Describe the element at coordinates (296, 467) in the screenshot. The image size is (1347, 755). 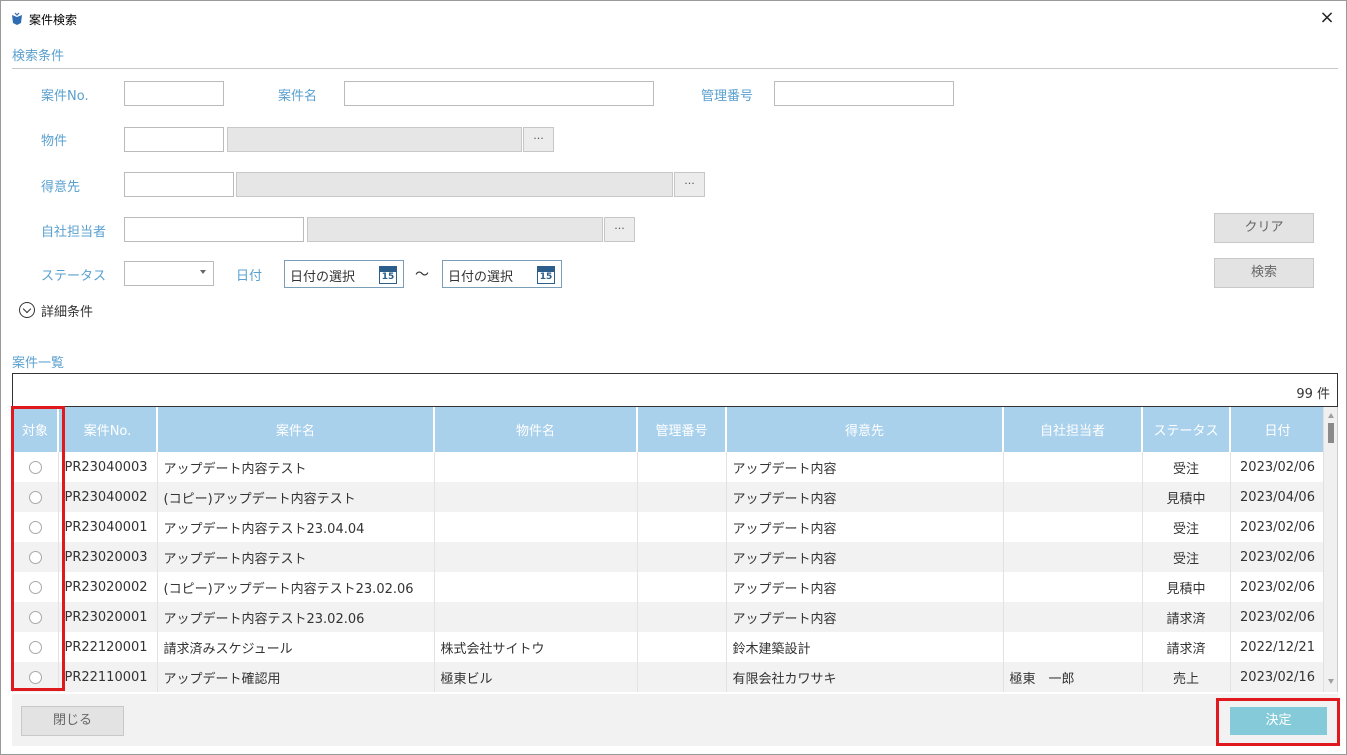
I see `cell-case-name: アップデート内容テスト` at that location.